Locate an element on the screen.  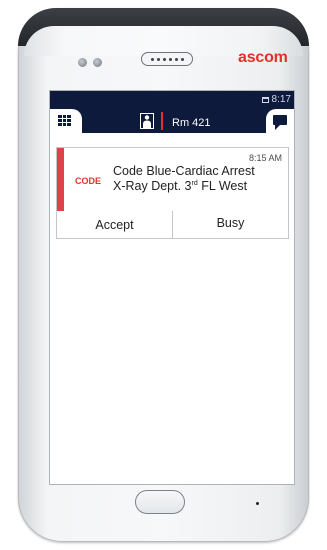
alarm-time: 8:15 AM is located at coordinates (265, 158).